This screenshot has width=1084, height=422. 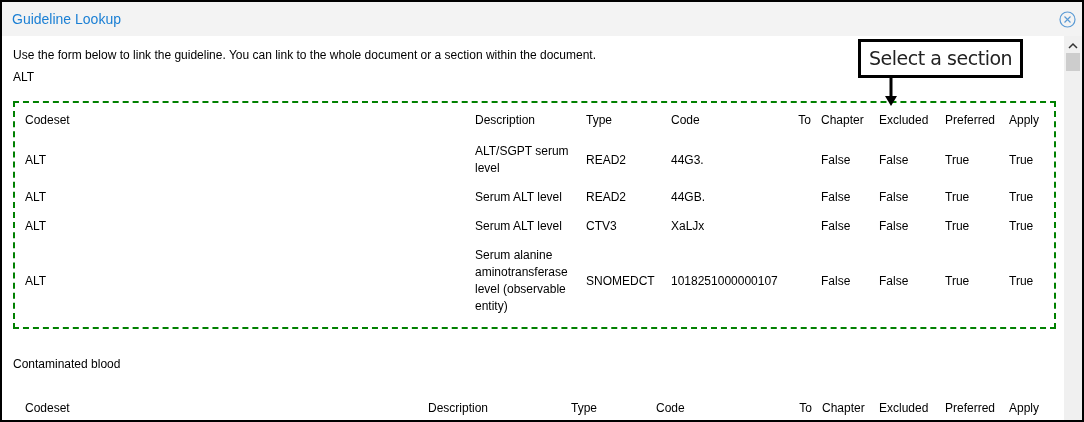 I want to click on arrow-icon, so click(x=891, y=92).